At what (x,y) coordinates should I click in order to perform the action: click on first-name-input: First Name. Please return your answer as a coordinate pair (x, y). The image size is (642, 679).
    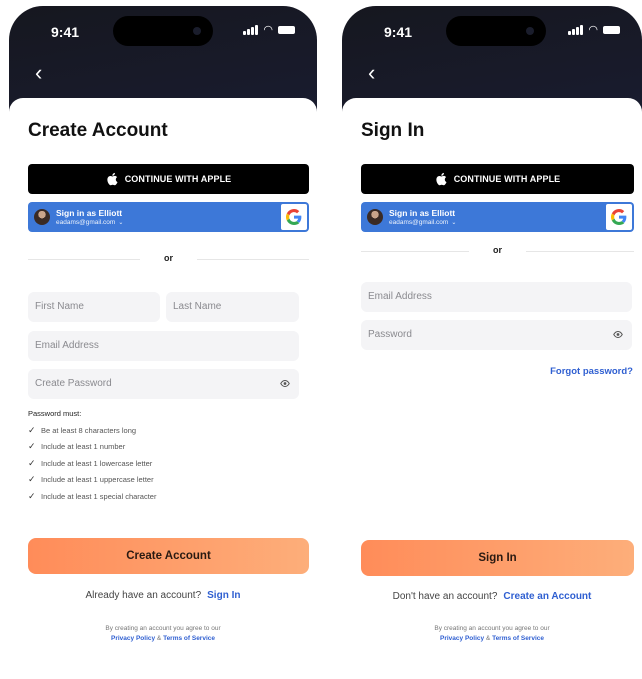
    Looking at the image, I should click on (94, 307).